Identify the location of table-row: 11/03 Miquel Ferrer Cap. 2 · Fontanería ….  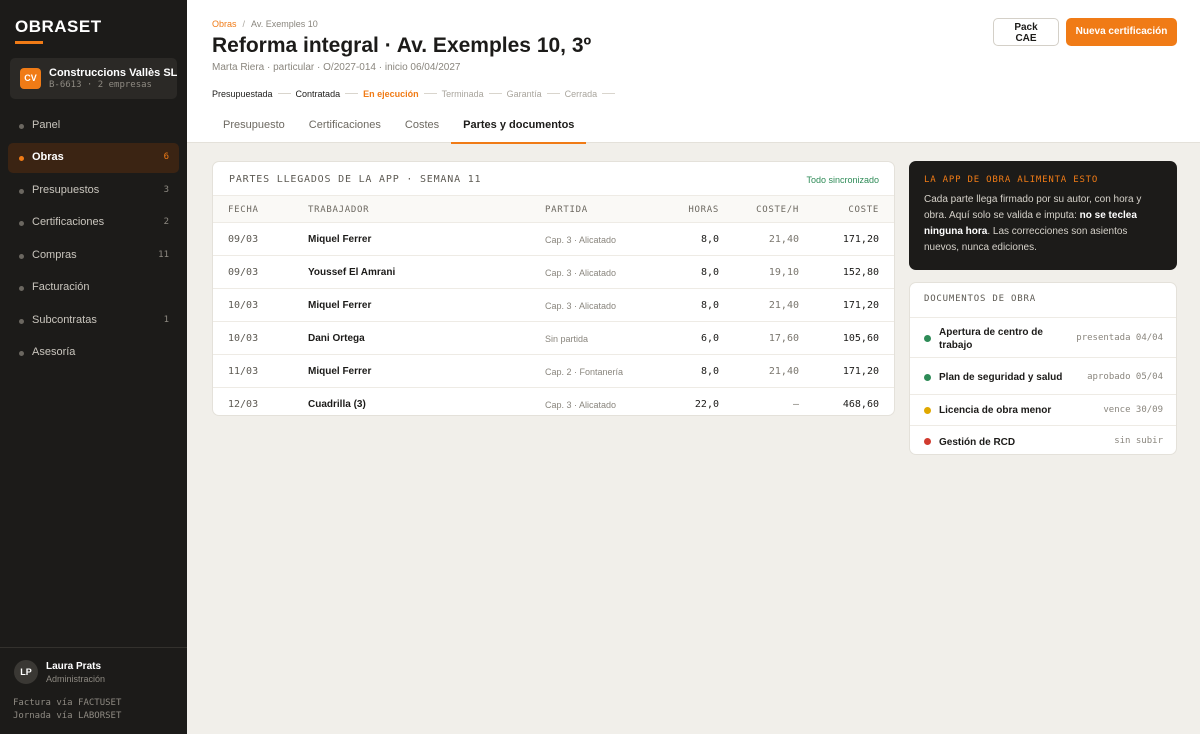
(553, 371).